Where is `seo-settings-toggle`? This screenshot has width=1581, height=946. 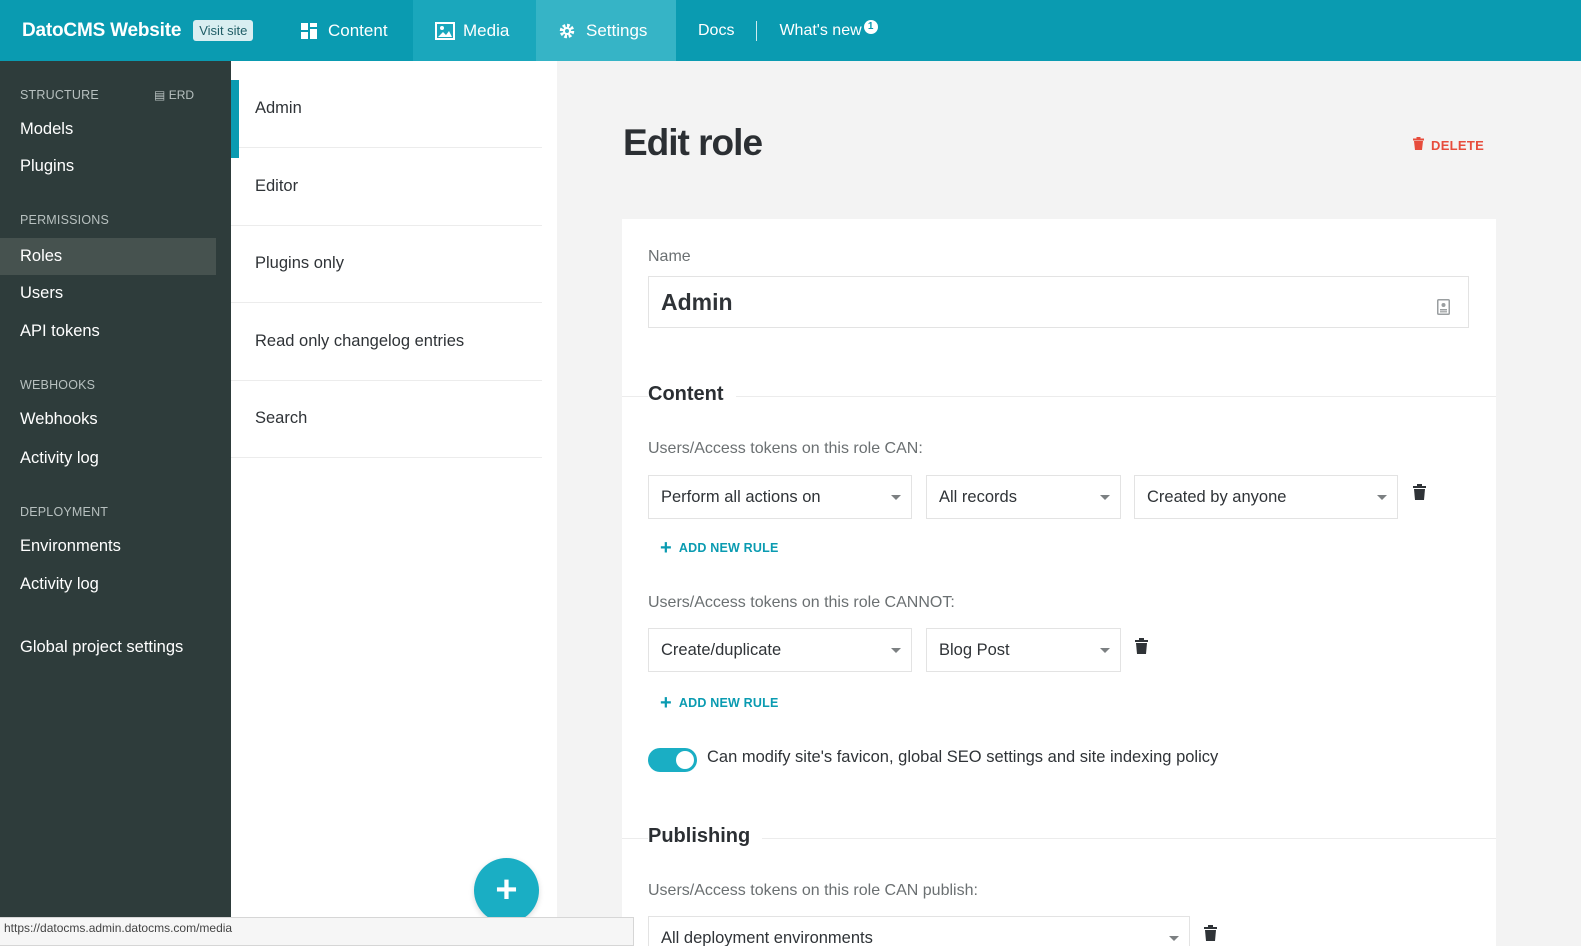 seo-settings-toggle is located at coordinates (672, 760).